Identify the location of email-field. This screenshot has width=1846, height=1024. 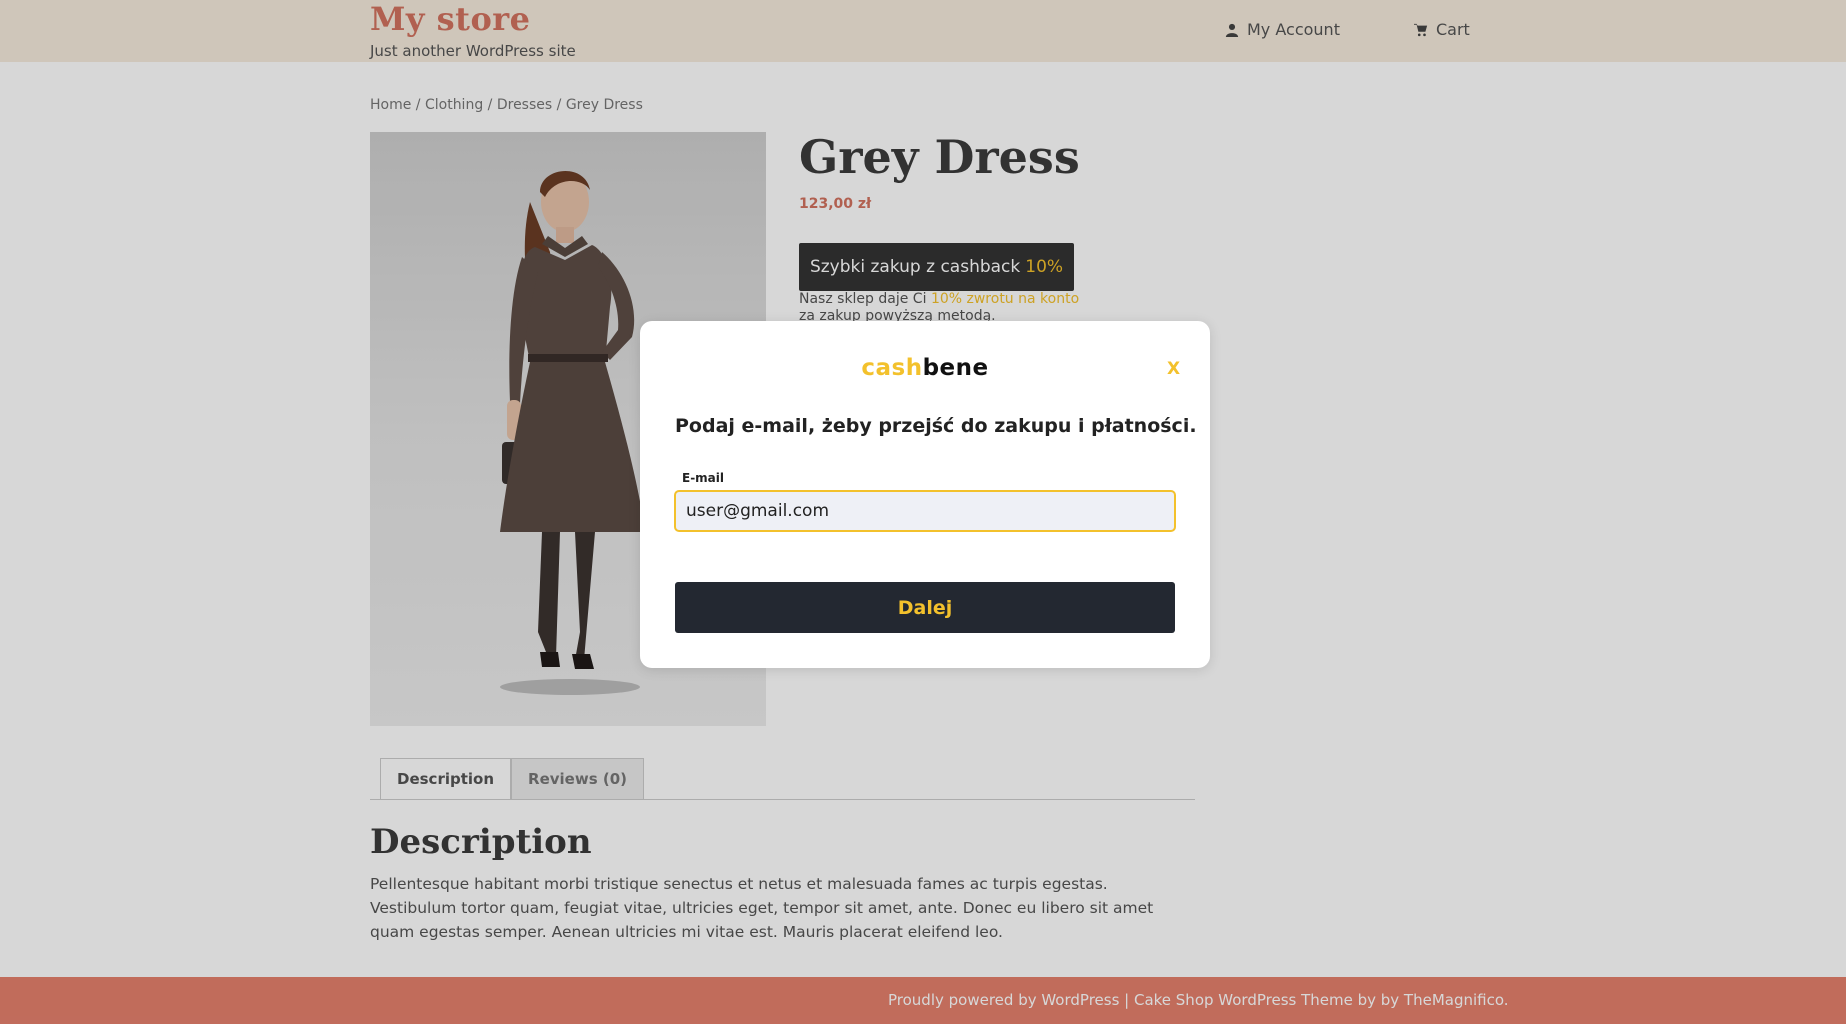
(925, 511).